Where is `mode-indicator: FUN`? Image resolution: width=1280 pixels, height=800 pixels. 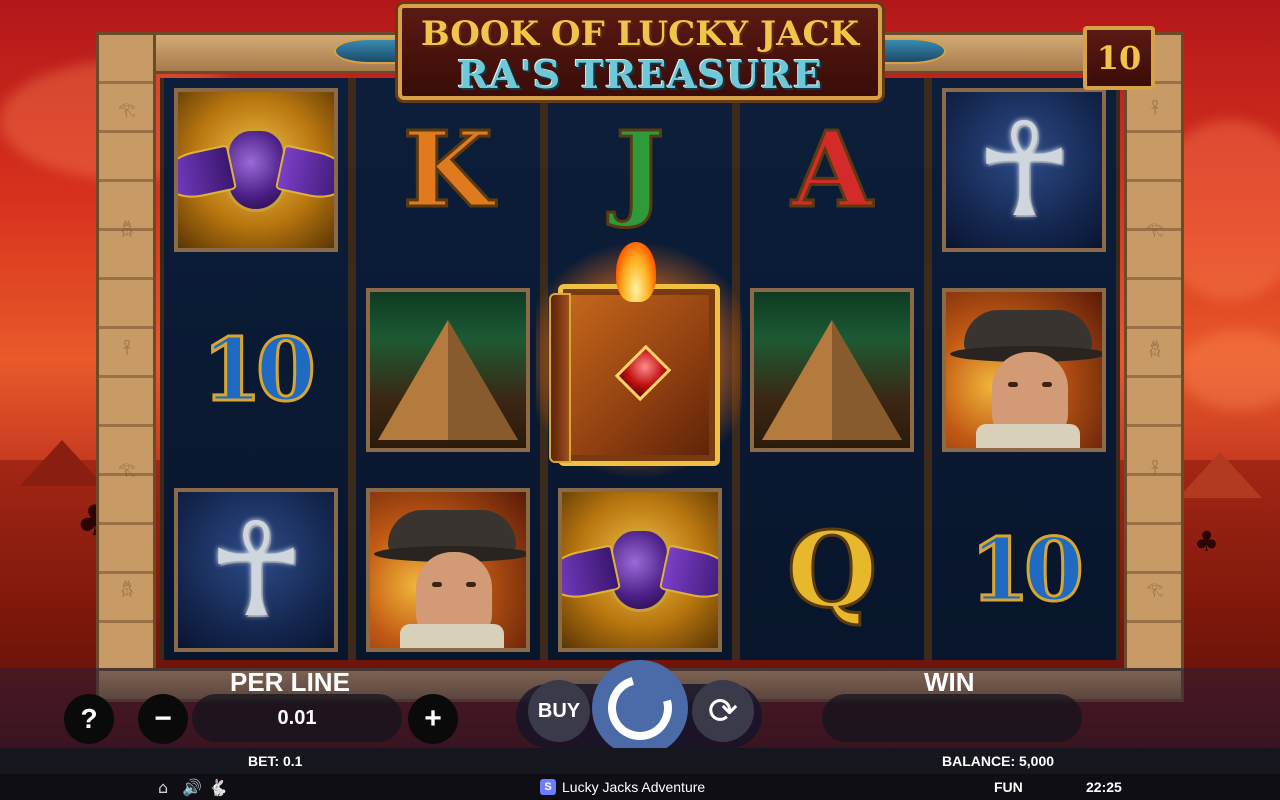
mode-indicator: FUN is located at coordinates (1008, 787).